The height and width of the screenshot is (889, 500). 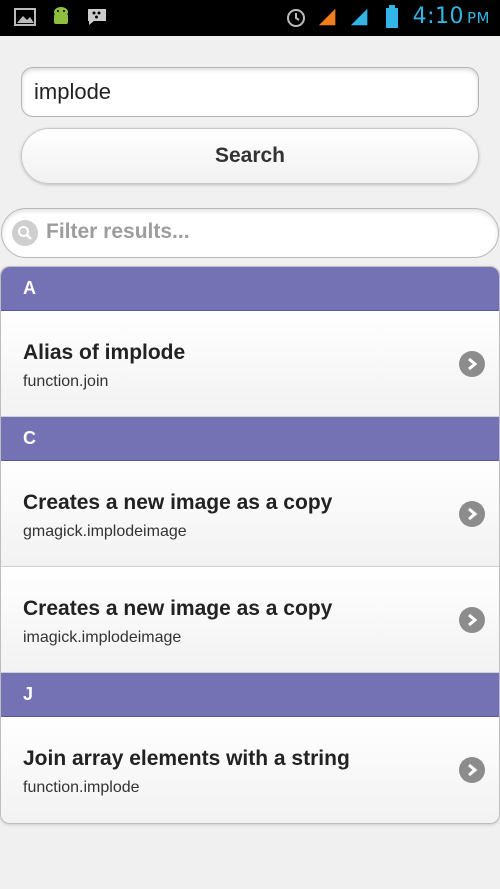 What do you see at coordinates (296, 17) in the screenshot?
I see `alarm-icon` at bounding box center [296, 17].